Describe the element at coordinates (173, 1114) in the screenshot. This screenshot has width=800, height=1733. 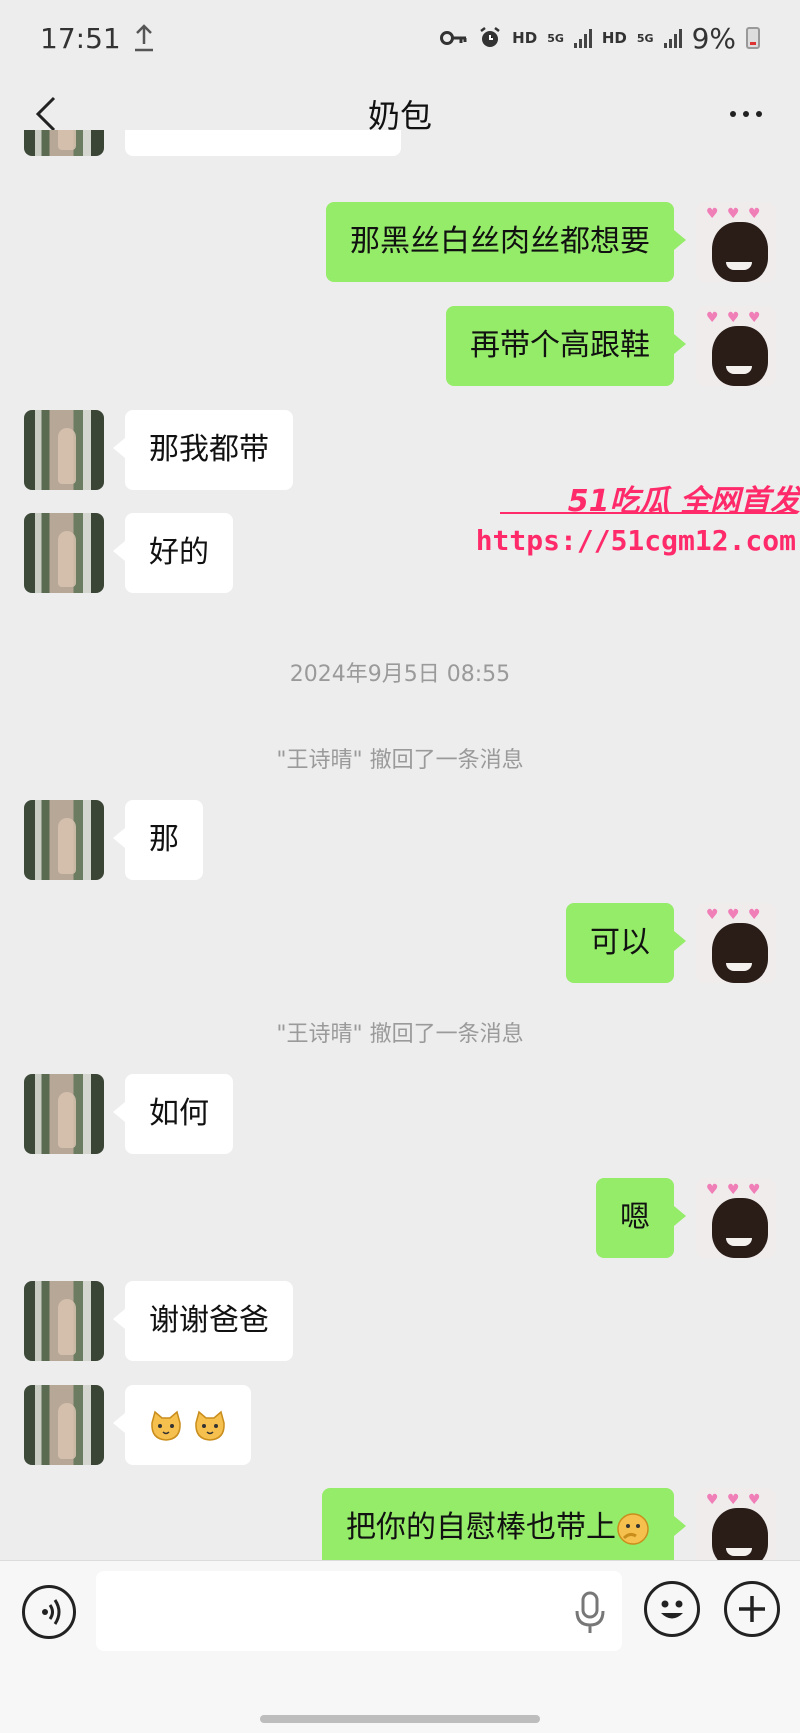
I see `message-bubble: 如何` at that location.